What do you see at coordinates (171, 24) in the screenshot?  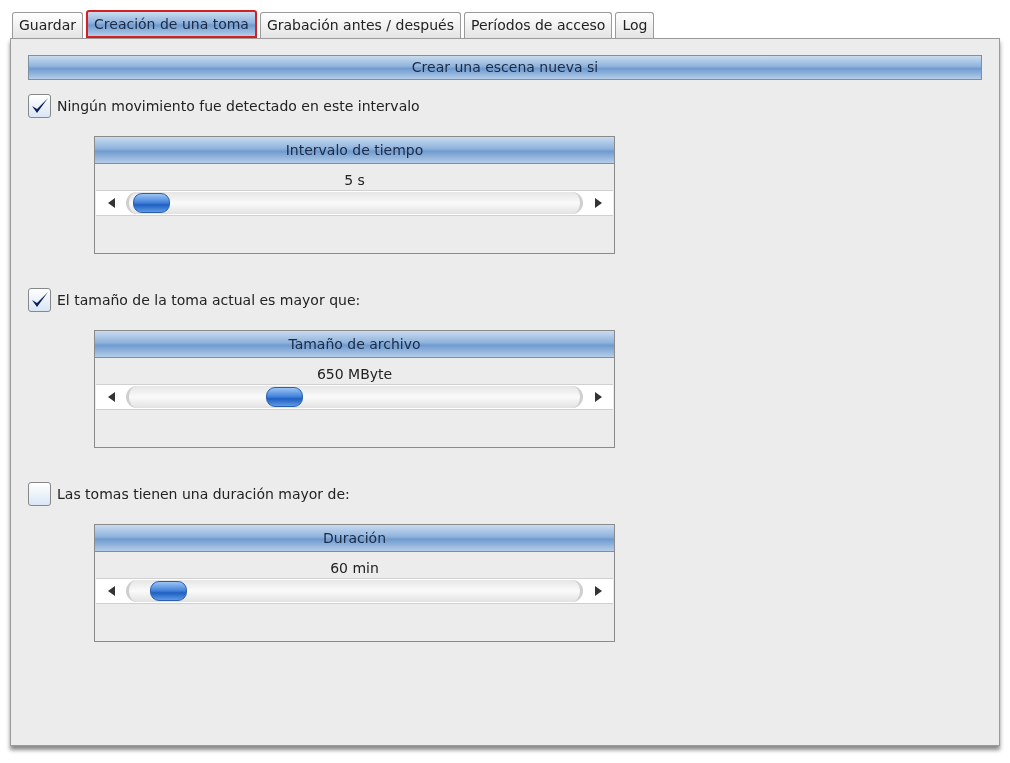 I see `tab: Creación de una toma` at bounding box center [171, 24].